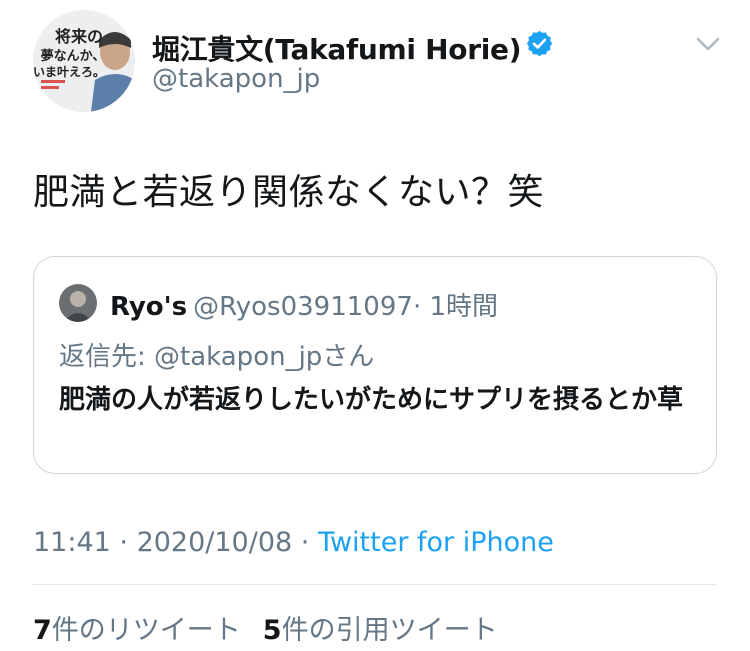  What do you see at coordinates (69, 71) in the screenshot?
I see `avatar-cover-line3: いま叶えろ。` at bounding box center [69, 71].